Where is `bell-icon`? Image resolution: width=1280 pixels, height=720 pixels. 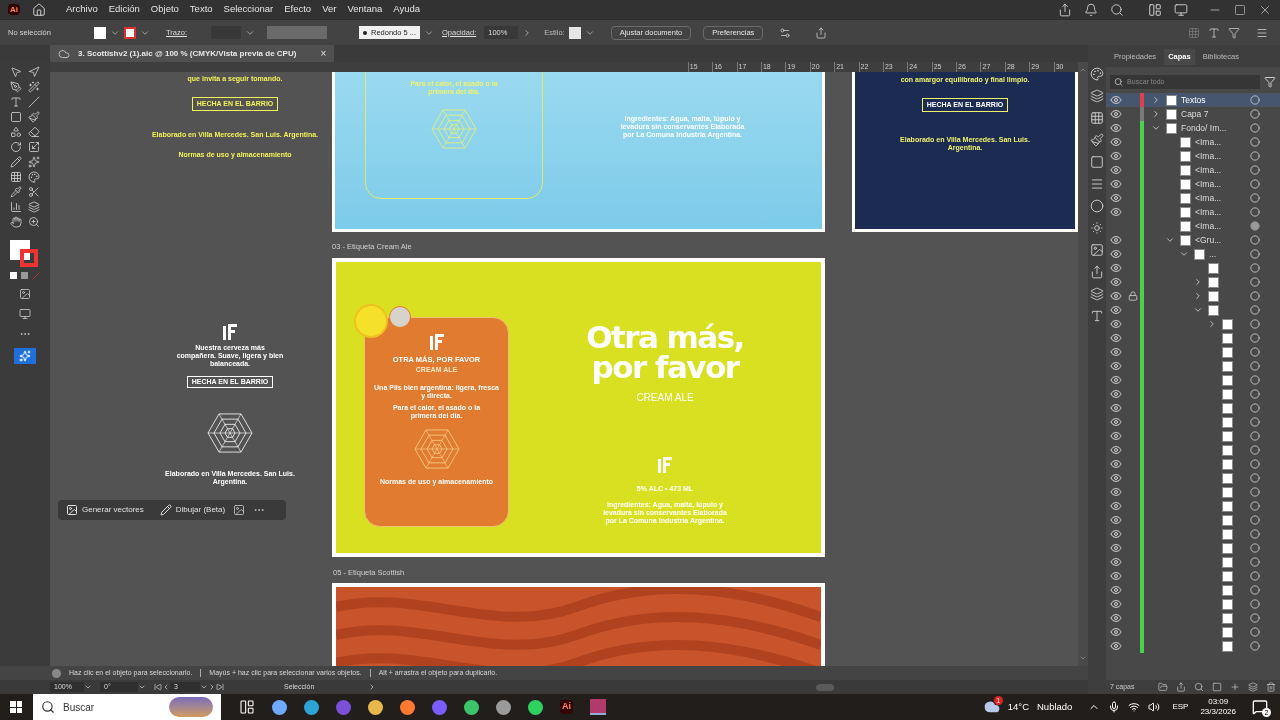 bell-icon is located at coordinates (1091, 9).